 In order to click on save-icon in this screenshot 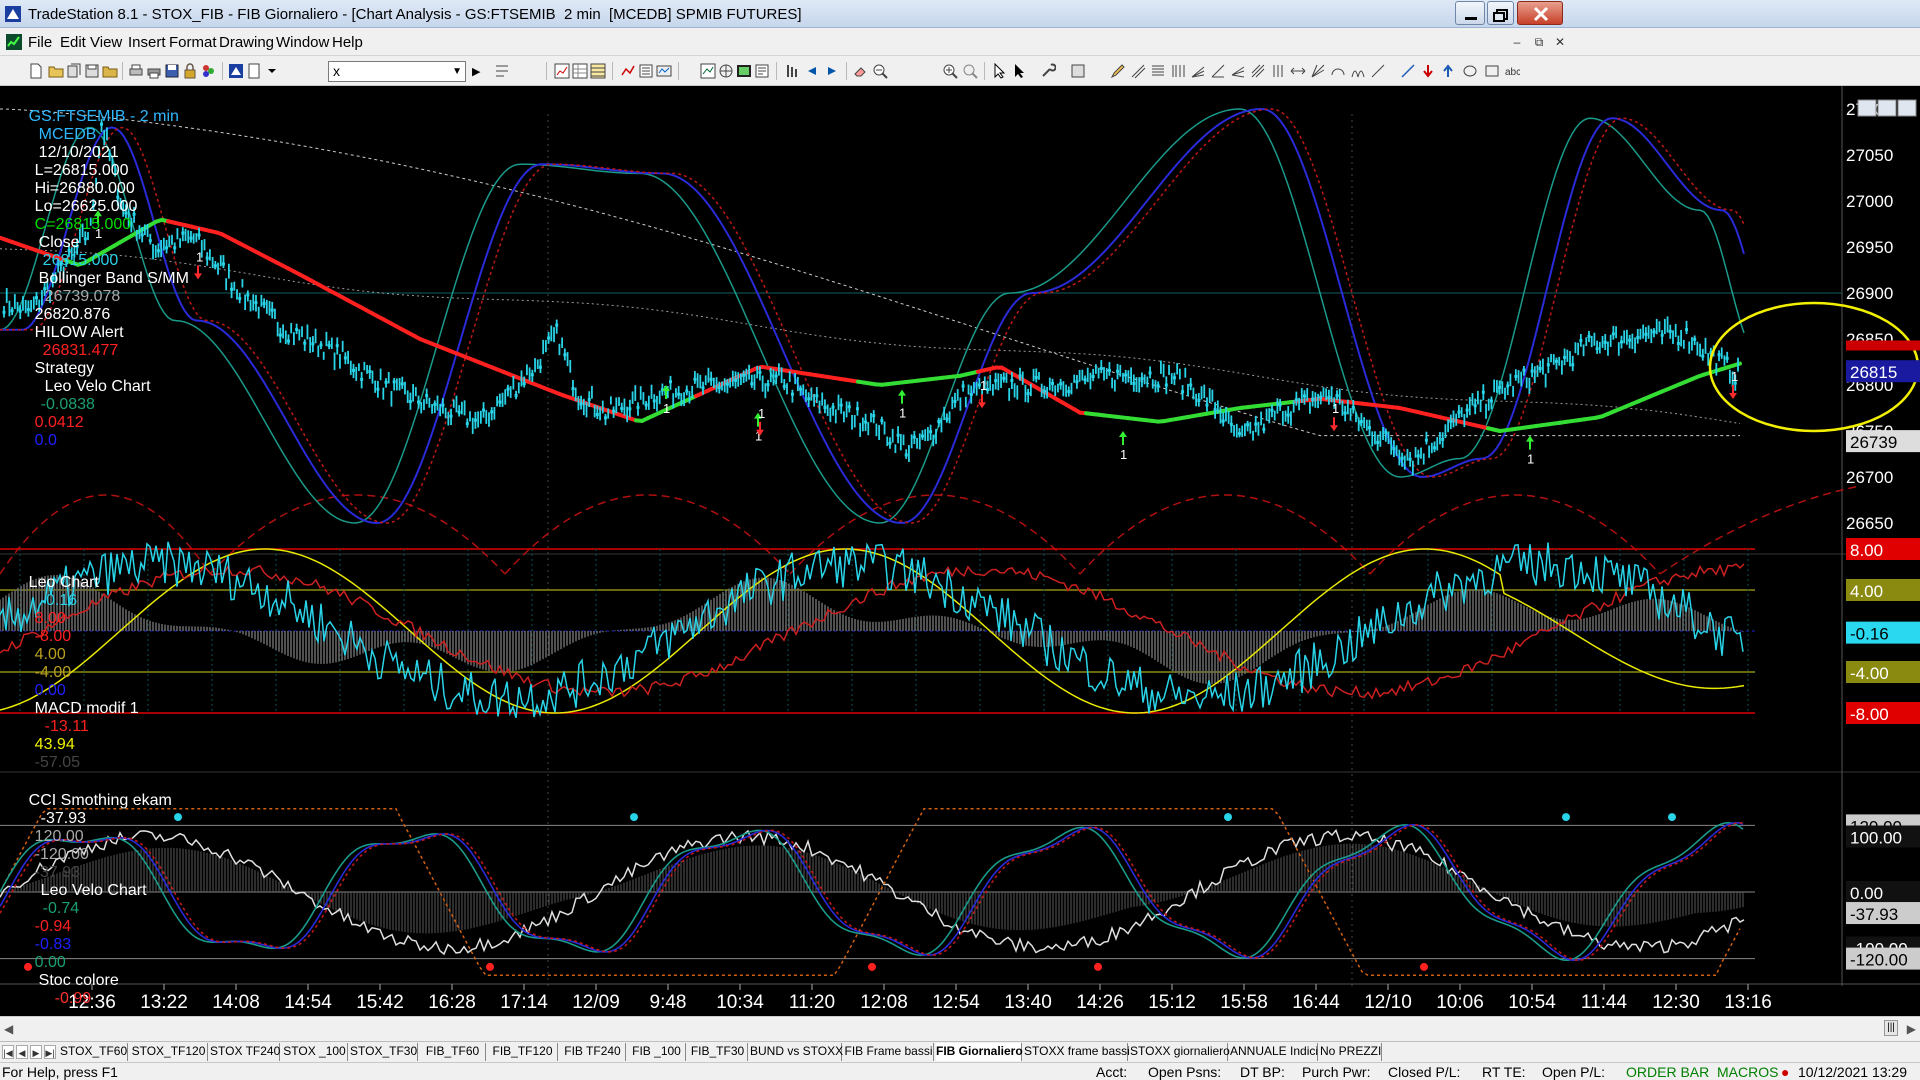, I will do `click(172, 71)`.